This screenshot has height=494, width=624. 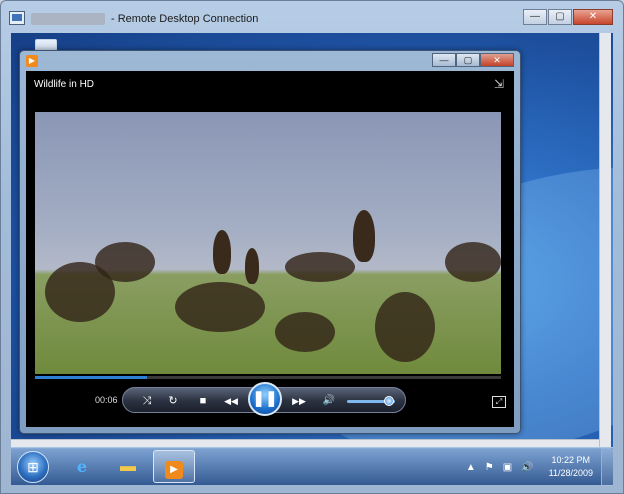 What do you see at coordinates (527, 467) in the screenshot?
I see `volume-icon: 🔊` at bounding box center [527, 467].